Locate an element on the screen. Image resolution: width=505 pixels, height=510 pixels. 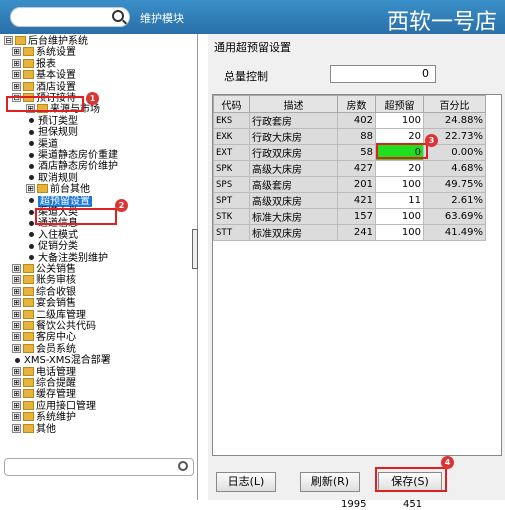
tree-item: 取消规则 is located at coordinates (52, 178).